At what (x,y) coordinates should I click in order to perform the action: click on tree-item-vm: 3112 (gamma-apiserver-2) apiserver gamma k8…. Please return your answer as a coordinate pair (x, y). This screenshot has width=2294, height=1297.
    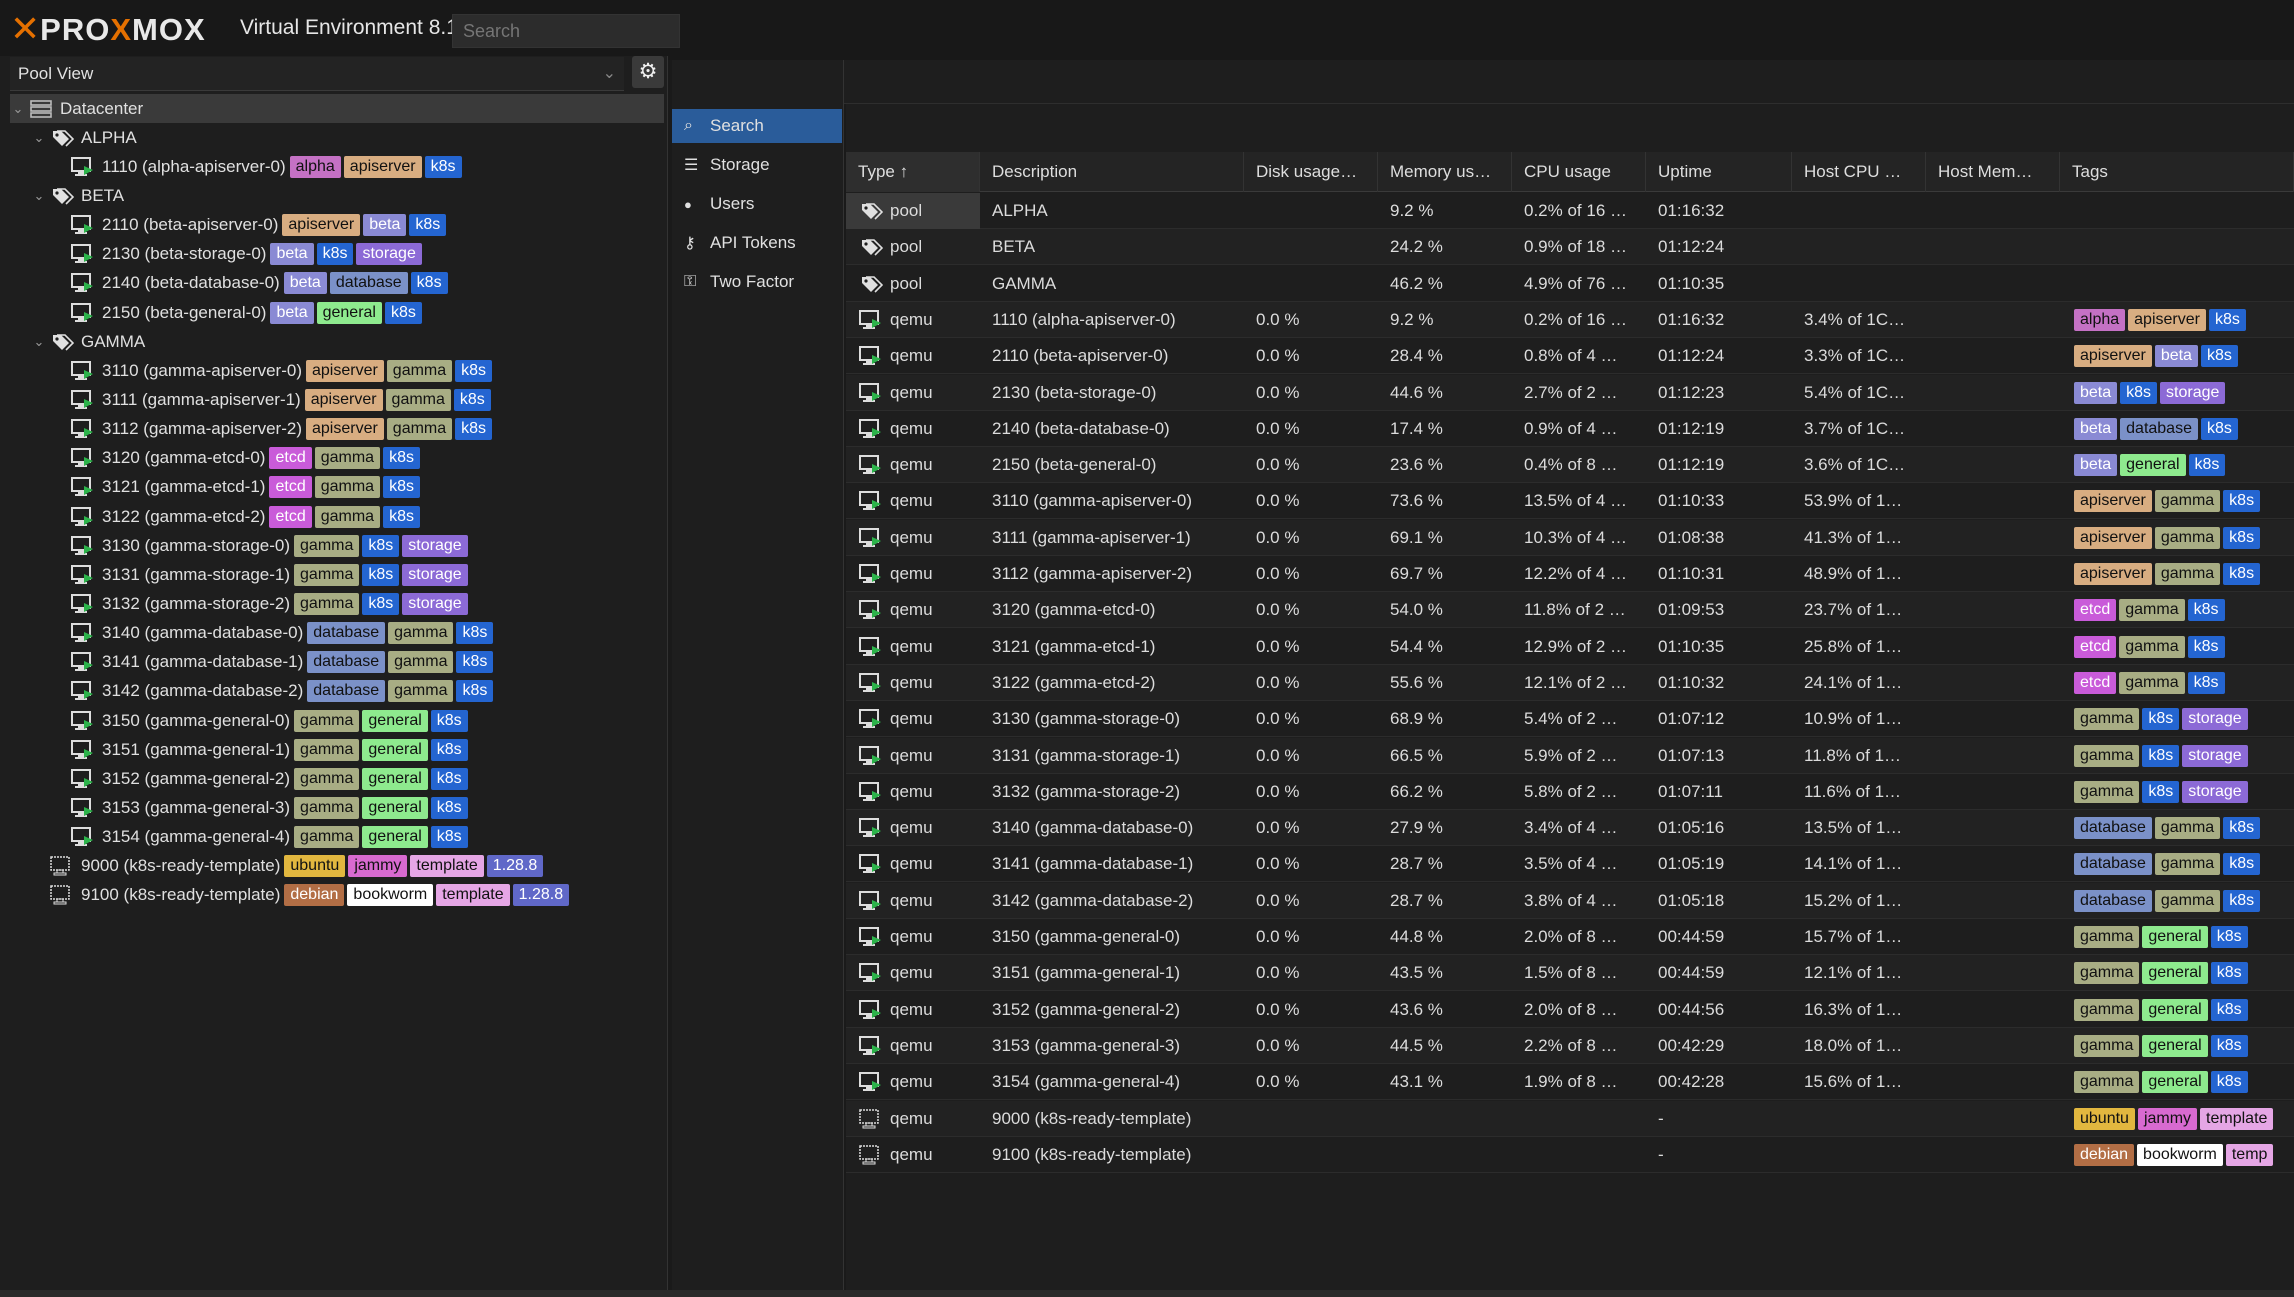
    Looking at the image, I should click on (337, 429).